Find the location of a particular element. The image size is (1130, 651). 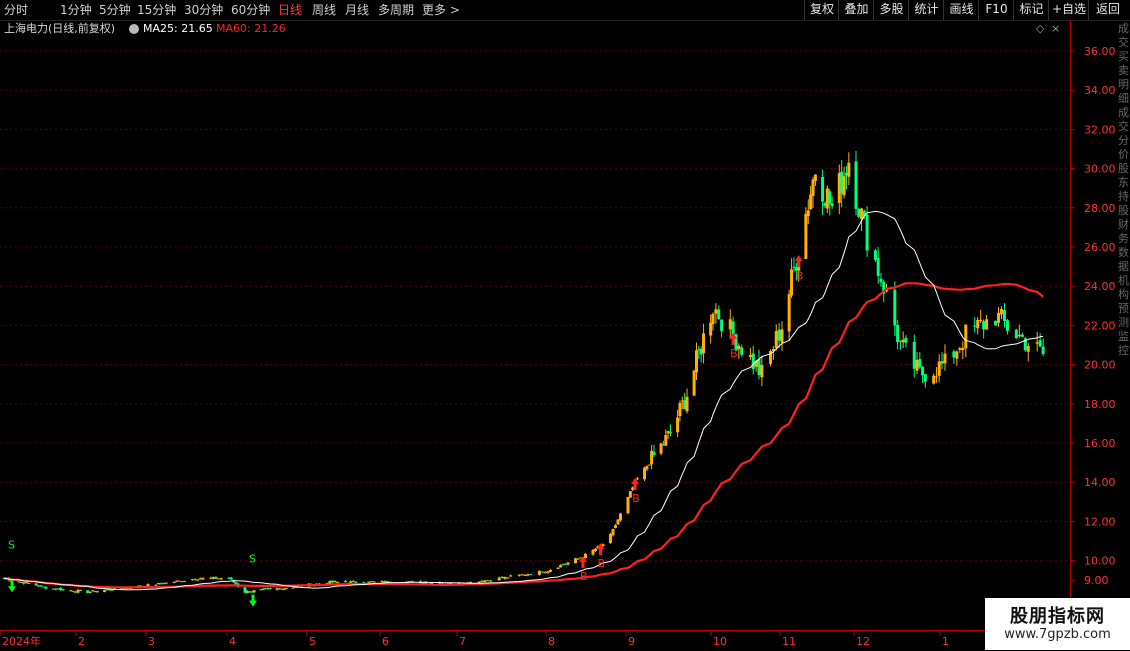

y-tick-label: 12.00 is located at coordinates (1100, 521).